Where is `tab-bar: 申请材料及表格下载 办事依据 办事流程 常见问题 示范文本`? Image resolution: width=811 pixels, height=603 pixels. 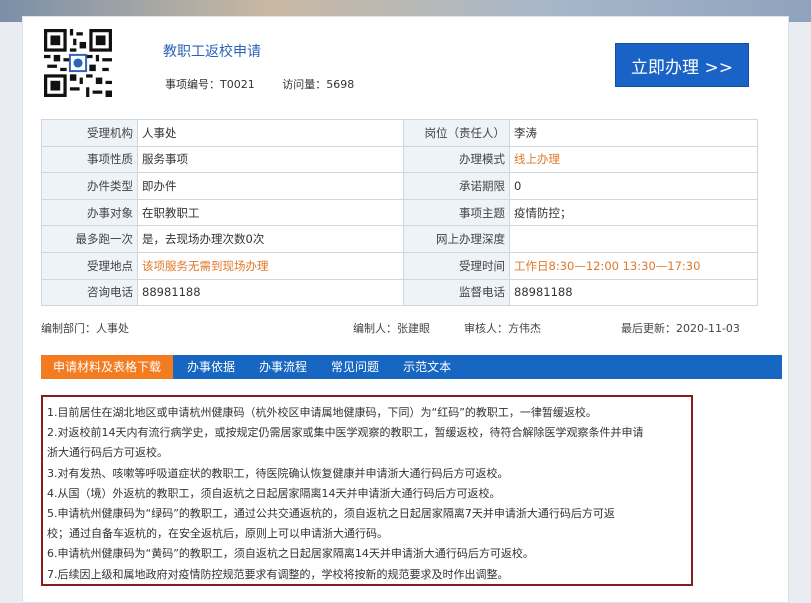 tab-bar: 申请材料及表格下载 办事依据 办事流程 常见问题 示范文本 is located at coordinates (411, 367).